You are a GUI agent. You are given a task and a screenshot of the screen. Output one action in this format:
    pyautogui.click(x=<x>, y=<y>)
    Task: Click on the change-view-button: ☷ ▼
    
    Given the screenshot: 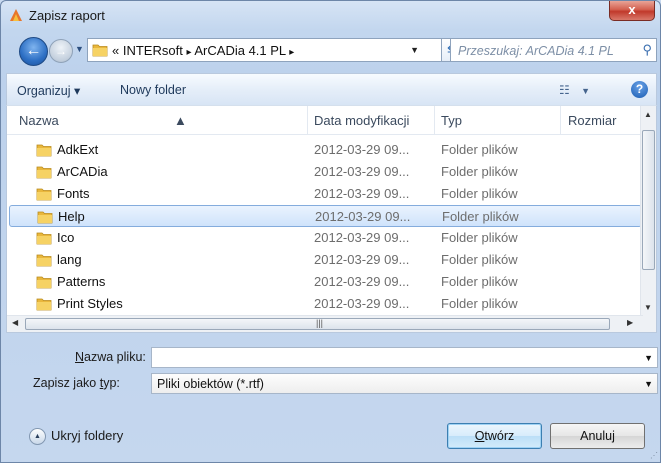 What is the action you would take?
    pyautogui.click(x=574, y=90)
    